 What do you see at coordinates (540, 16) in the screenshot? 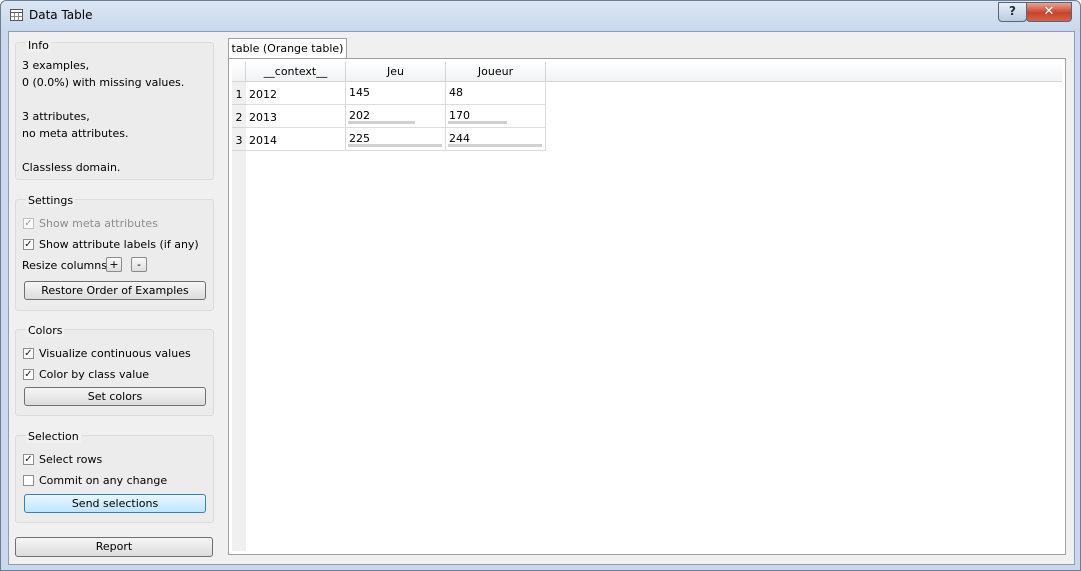
I see `title-bar: Data Table ? ✕` at bounding box center [540, 16].